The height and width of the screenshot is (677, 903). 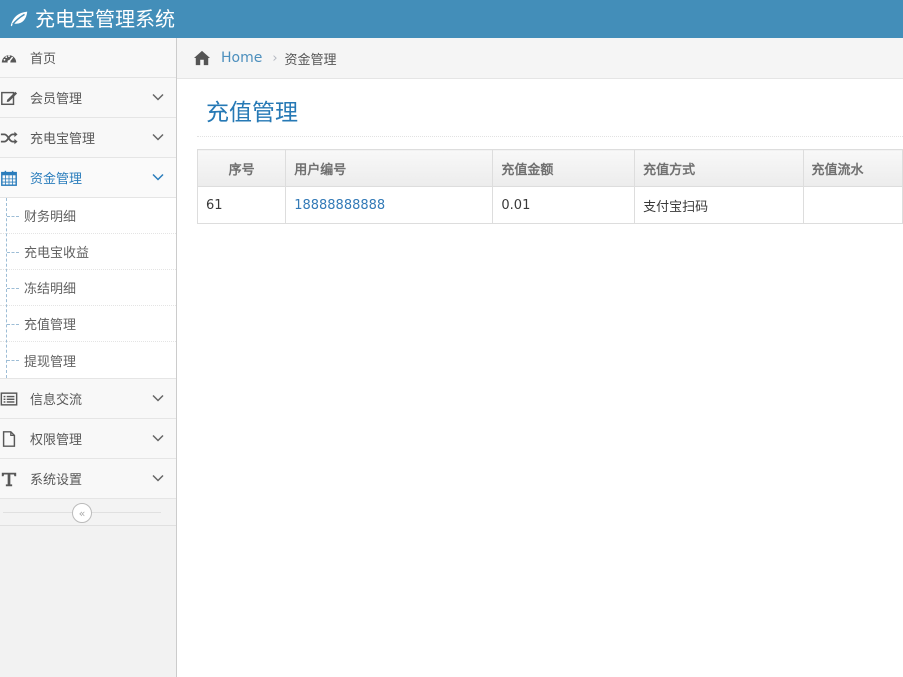 I want to click on submenu-item-label: 财务明细, so click(x=50, y=217).